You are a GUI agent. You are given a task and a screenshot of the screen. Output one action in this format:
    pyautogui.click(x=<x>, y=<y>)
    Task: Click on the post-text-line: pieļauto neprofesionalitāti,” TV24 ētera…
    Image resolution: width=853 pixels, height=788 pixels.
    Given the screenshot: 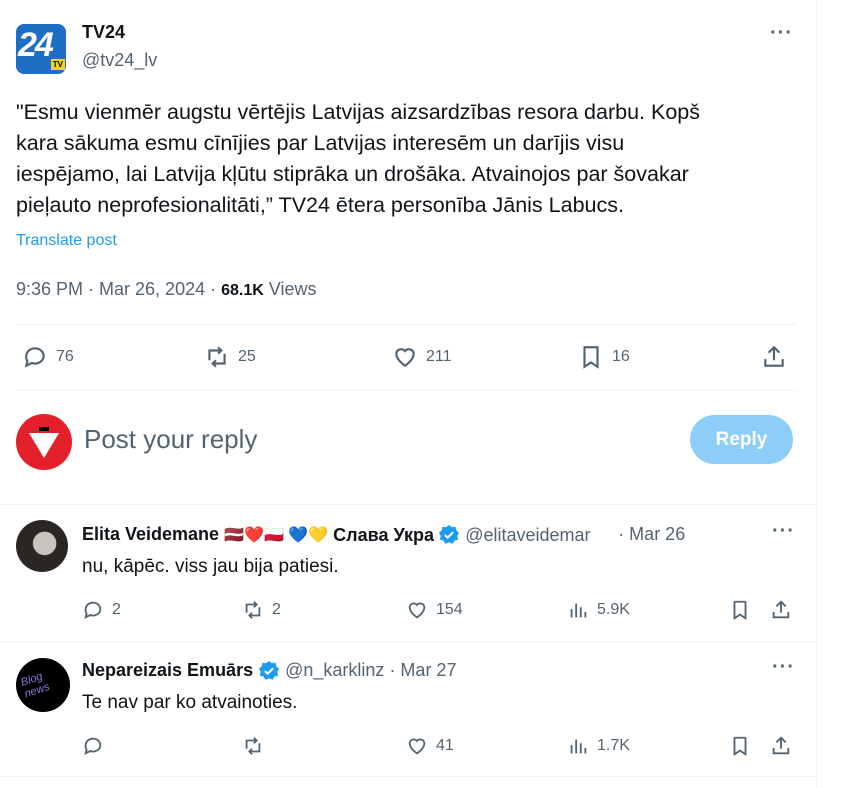 What is the action you would take?
    pyautogui.click(x=320, y=205)
    